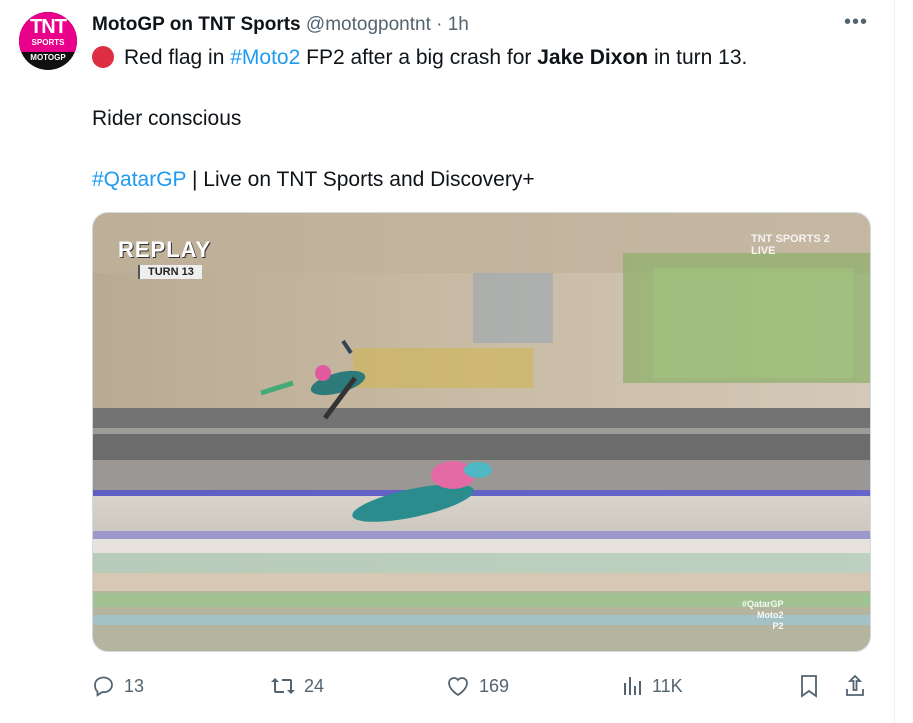  I want to click on rider-name: Jake Dixon, so click(593, 57).